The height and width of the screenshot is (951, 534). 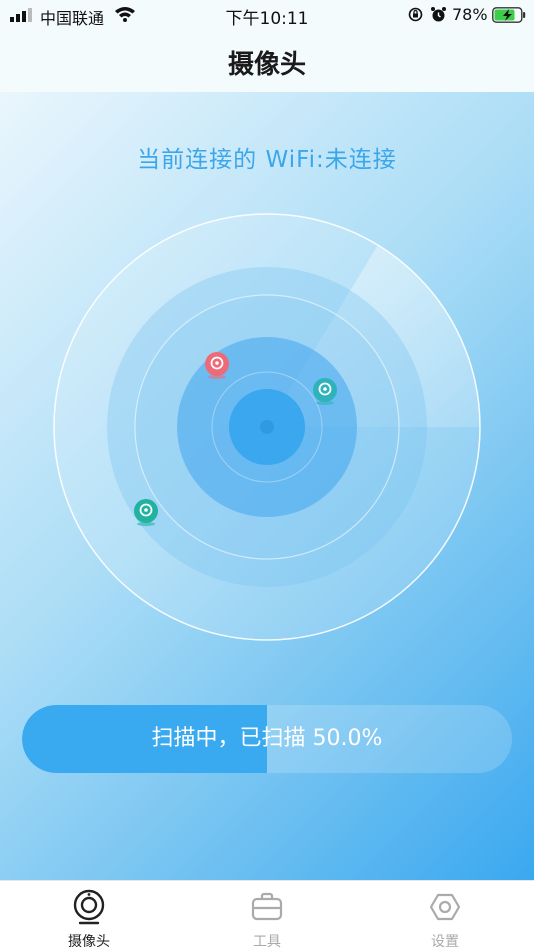 I want to click on tab-camera-label: 摄像头, so click(x=89, y=942).